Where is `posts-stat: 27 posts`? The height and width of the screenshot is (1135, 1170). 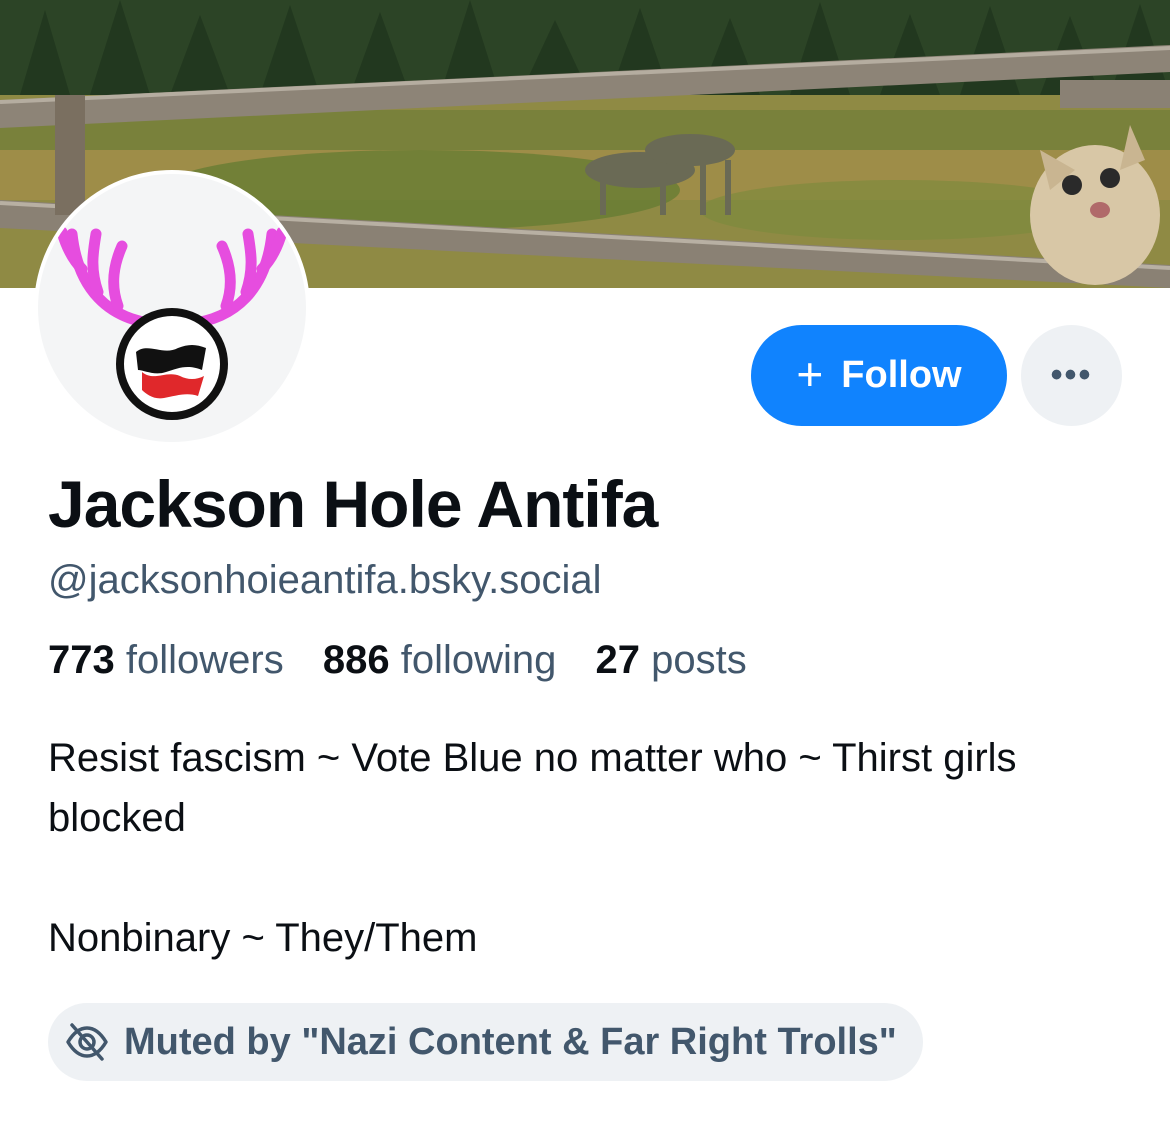
posts-stat: 27 posts is located at coordinates (671, 660).